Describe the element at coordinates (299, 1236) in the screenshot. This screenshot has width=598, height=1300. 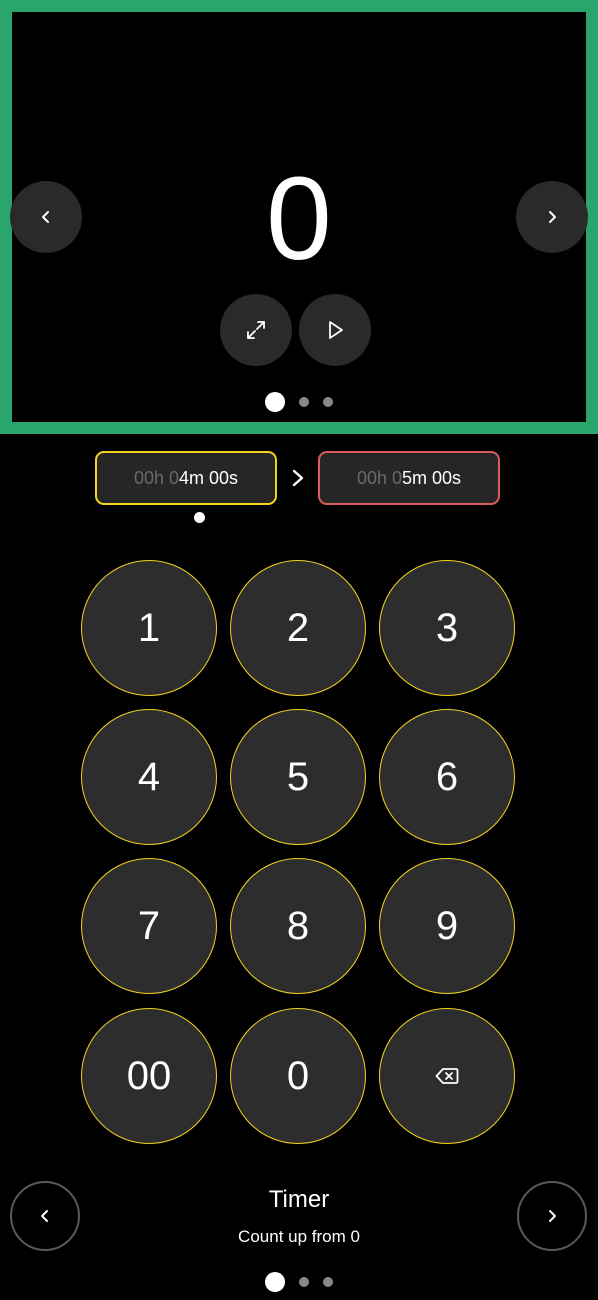
I see `mode-subtitle: Count up from 0` at that location.